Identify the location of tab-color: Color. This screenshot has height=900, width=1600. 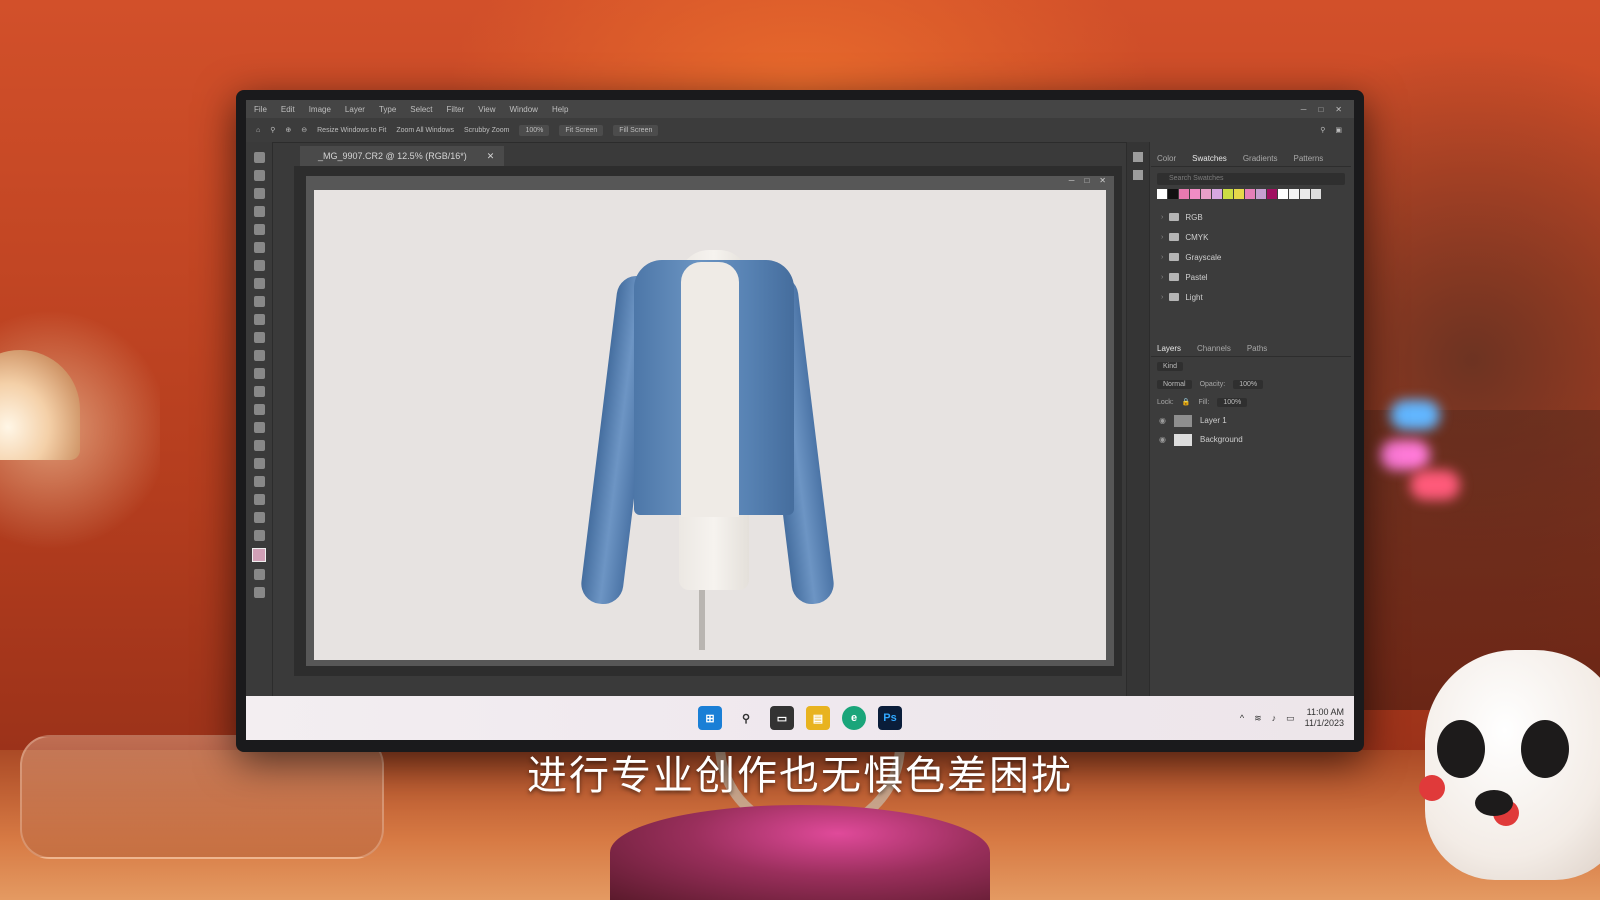
(1166, 158).